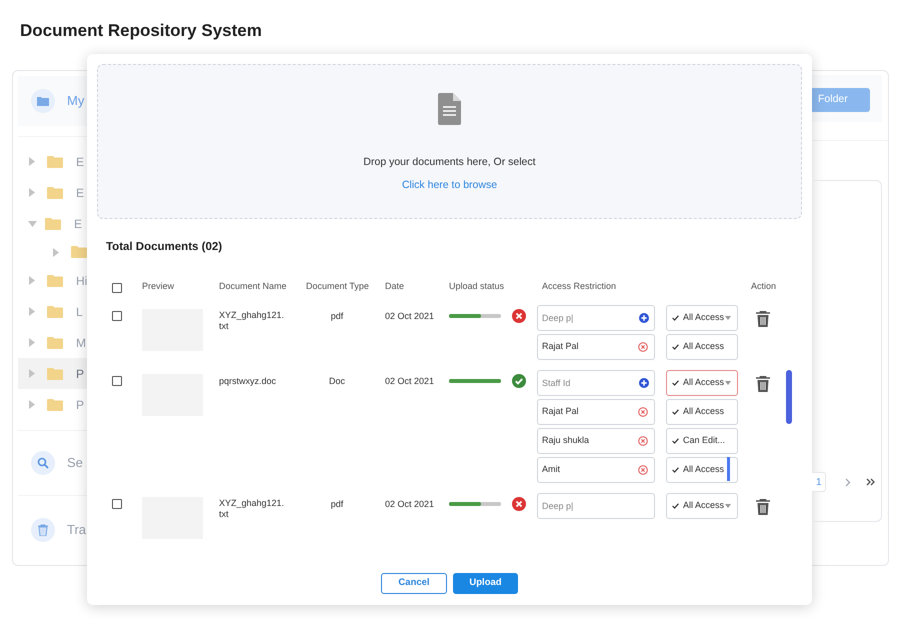  Describe the element at coordinates (336, 381) in the screenshot. I see `document-type: Doc` at that location.